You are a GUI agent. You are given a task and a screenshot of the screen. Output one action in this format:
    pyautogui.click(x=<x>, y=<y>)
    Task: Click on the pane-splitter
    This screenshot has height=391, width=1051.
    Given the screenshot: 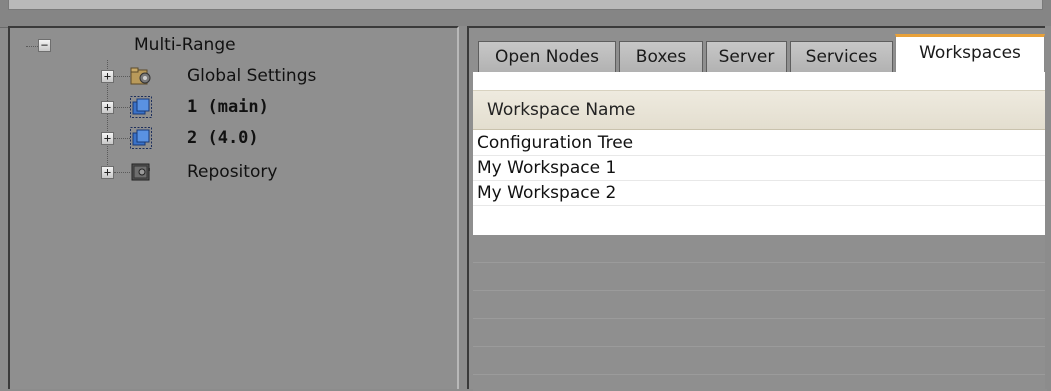 What is the action you would take?
    pyautogui.click(x=463, y=207)
    